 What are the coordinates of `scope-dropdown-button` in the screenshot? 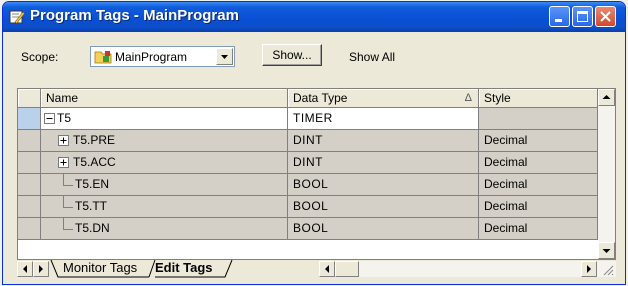 It's located at (224, 56).